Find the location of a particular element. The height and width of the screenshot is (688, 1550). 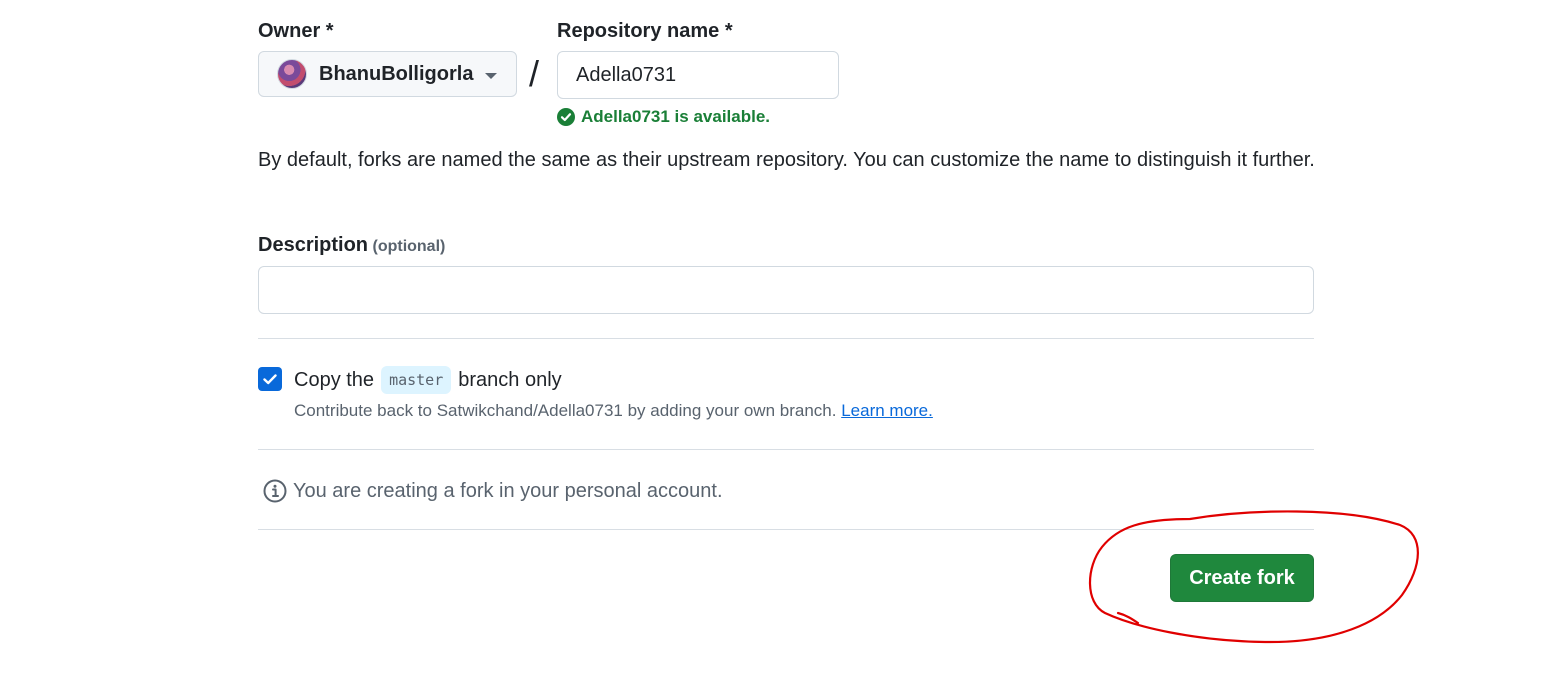

checkmark-icon is located at coordinates (270, 379).